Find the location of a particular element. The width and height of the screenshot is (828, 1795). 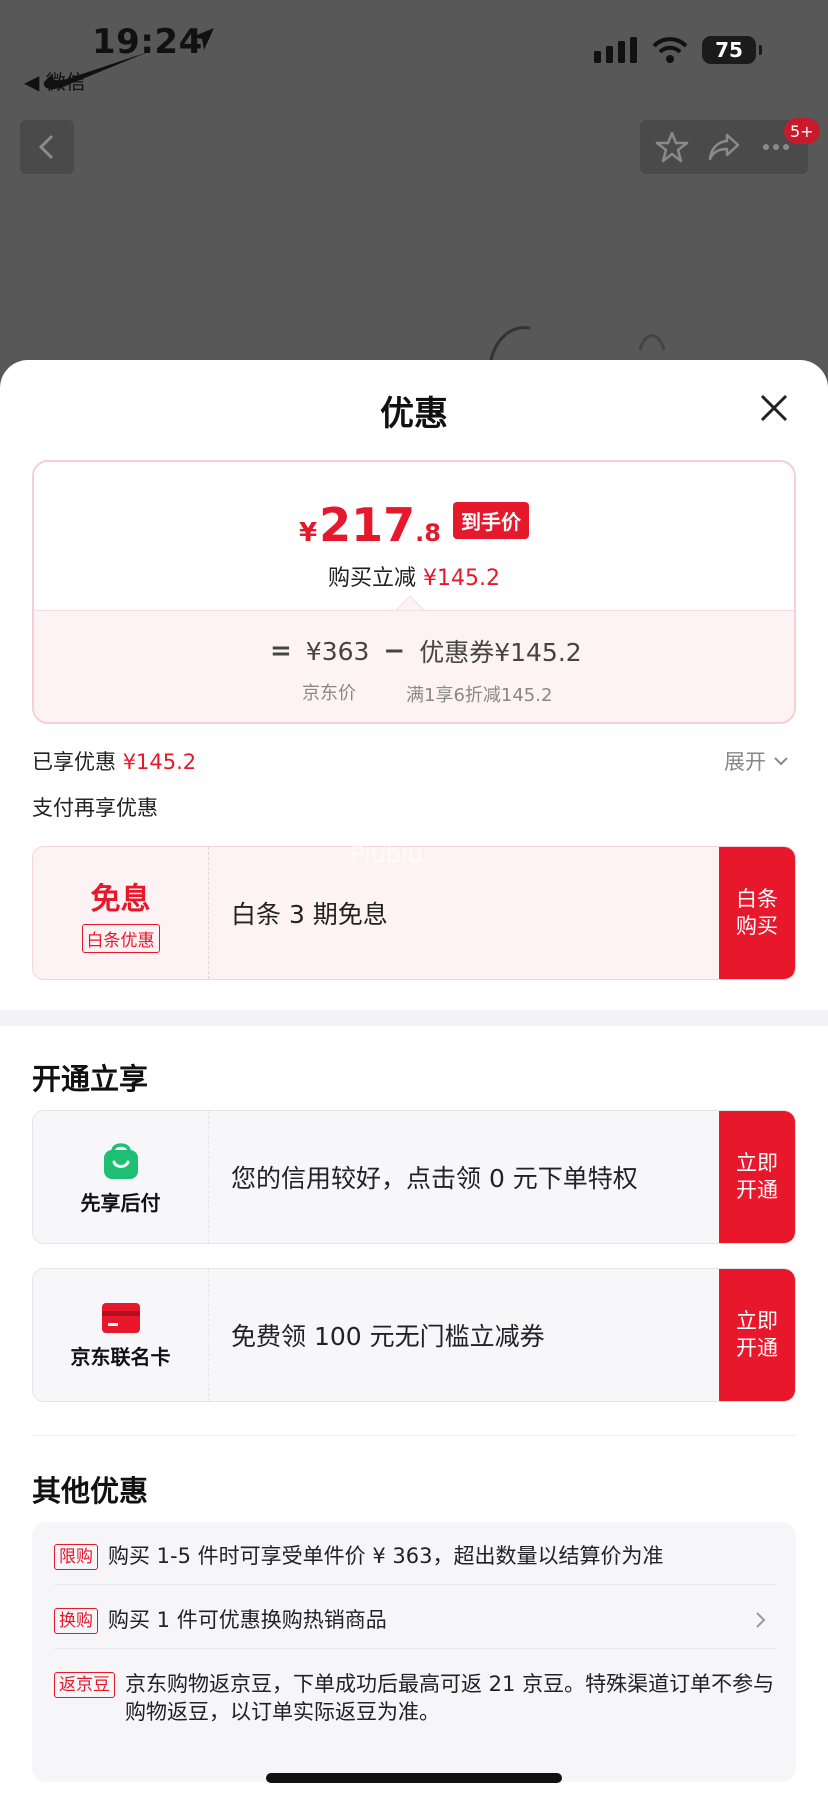

jd-price-label: 京东价 is located at coordinates (329, 693).